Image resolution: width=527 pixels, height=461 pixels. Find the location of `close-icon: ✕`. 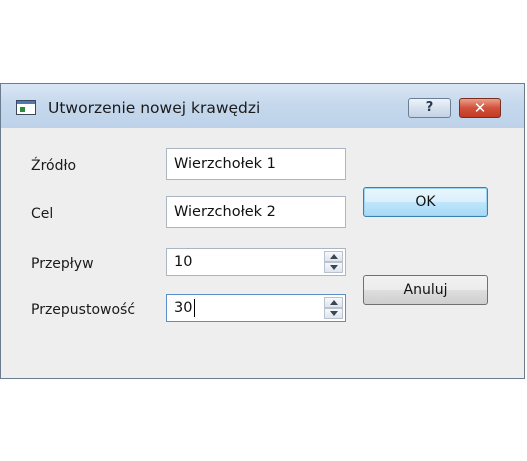

close-icon: ✕ is located at coordinates (480, 108).